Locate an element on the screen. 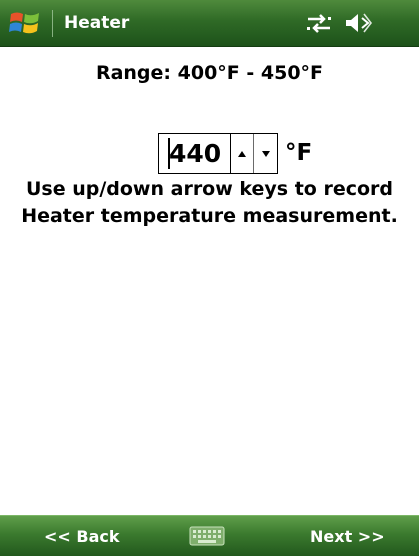 The image size is (419, 556). next-button: Next >> is located at coordinates (347, 536).